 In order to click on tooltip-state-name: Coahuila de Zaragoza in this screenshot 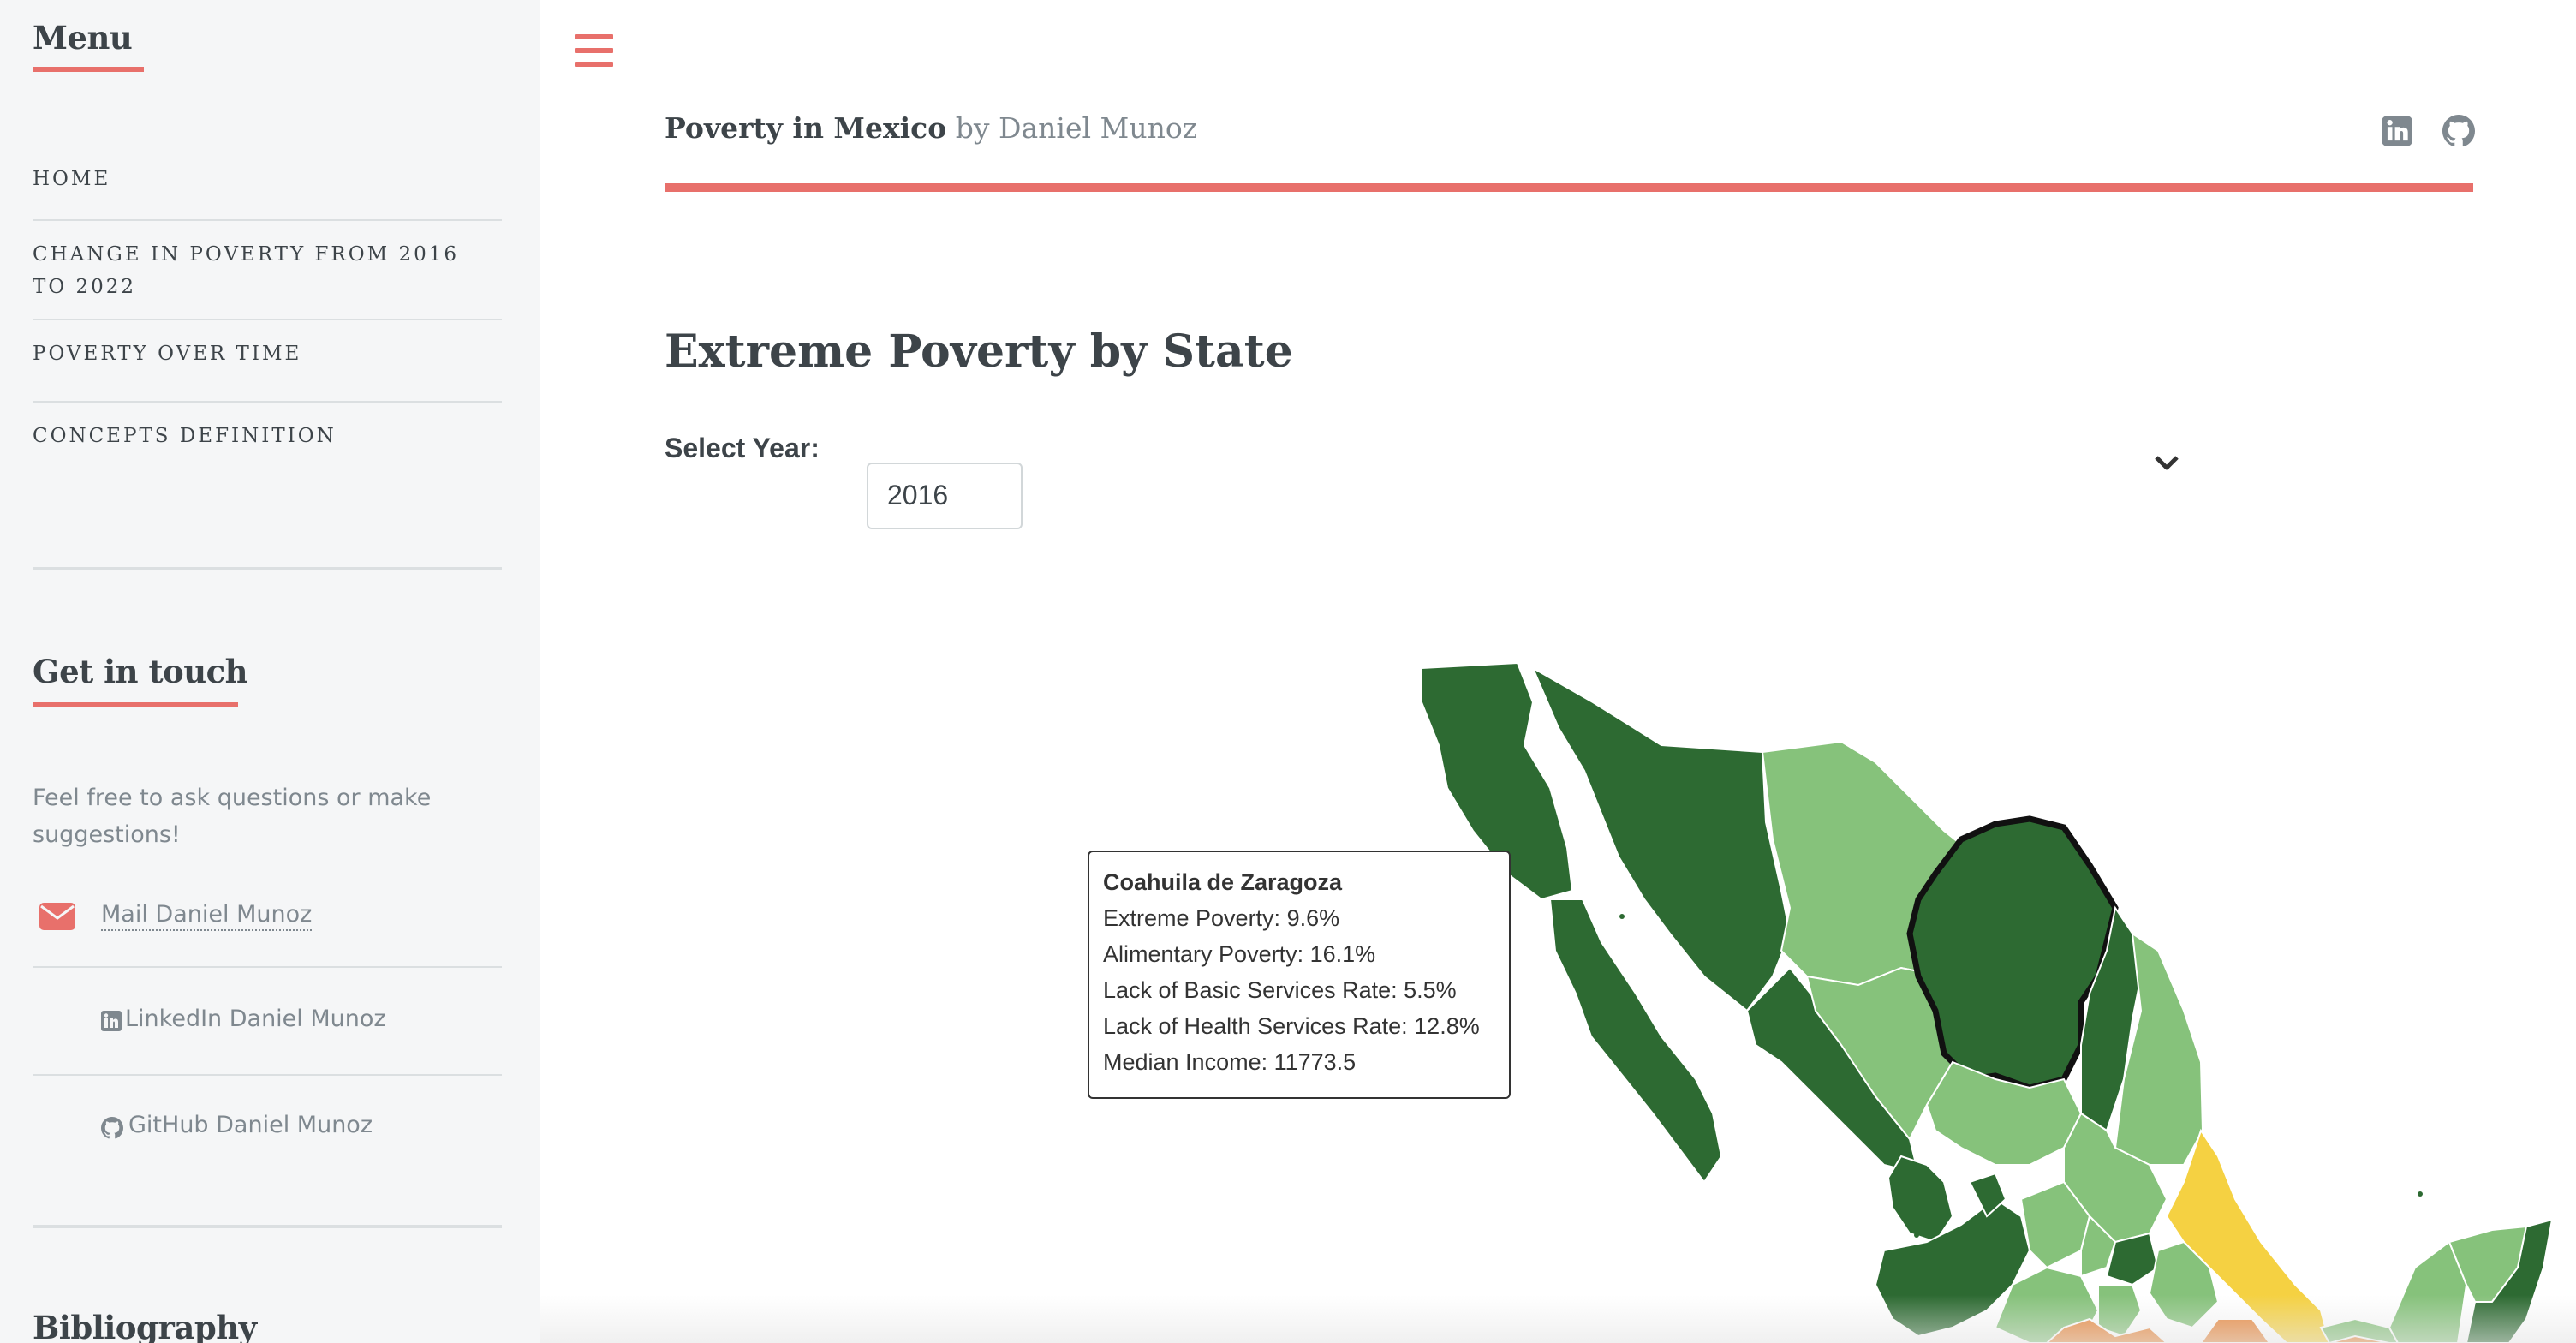, I will do `click(1223, 882)`.